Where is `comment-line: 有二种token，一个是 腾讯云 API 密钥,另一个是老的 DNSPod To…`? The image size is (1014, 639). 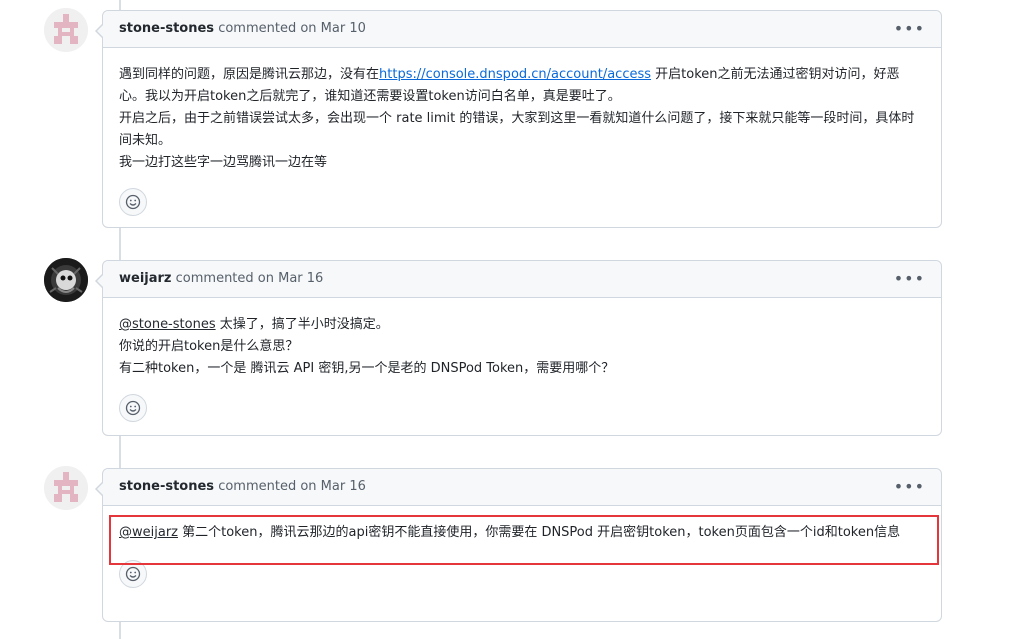
comment-line: 有二种token，一个是 腾讯云 API 密钥,另一个是老的 DNSPod To… is located at coordinates (367, 368).